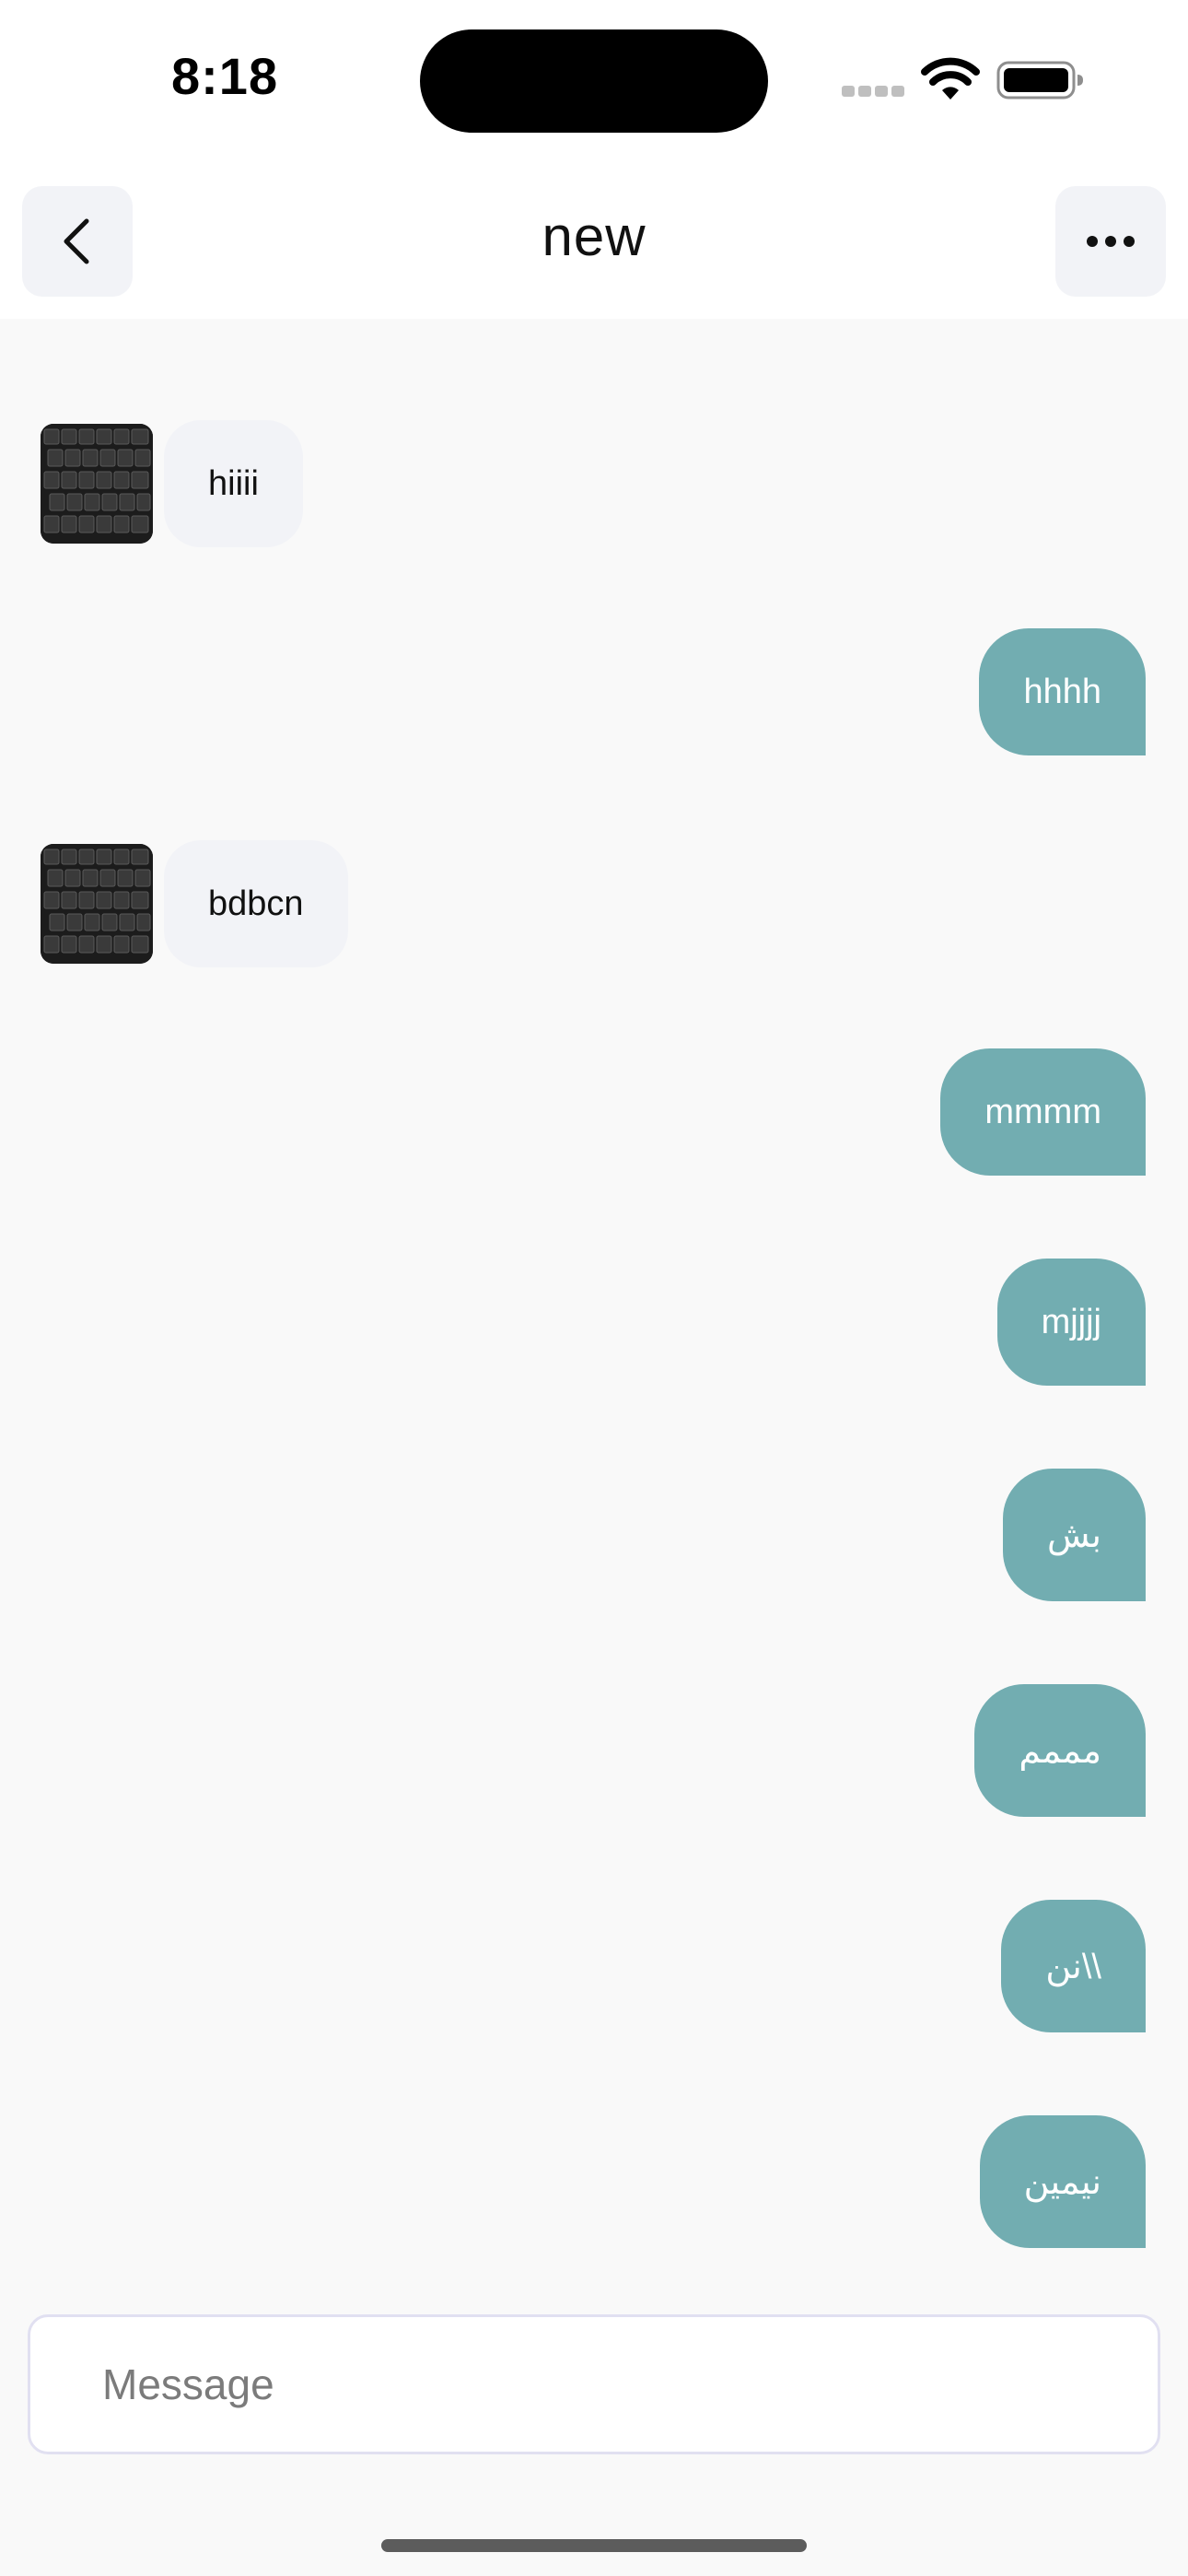 The height and width of the screenshot is (2576, 1188). I want to click on chat-title: new, so click(594, 236).